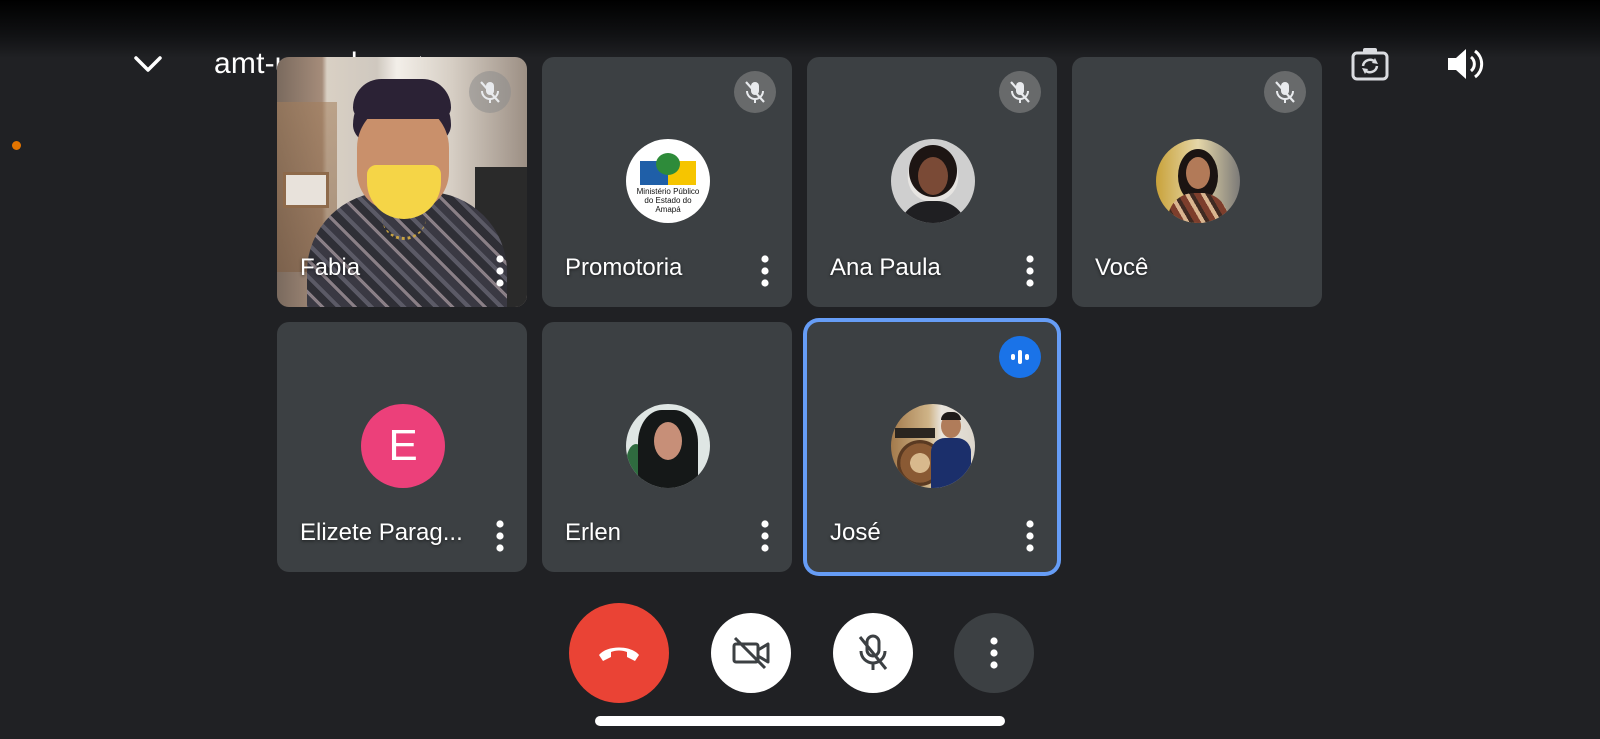  Describe the element at coordinates (668, 200) in the screenshot. I see `avatar-logo-text: Ministério Público do Estado do Amapá` at that location.